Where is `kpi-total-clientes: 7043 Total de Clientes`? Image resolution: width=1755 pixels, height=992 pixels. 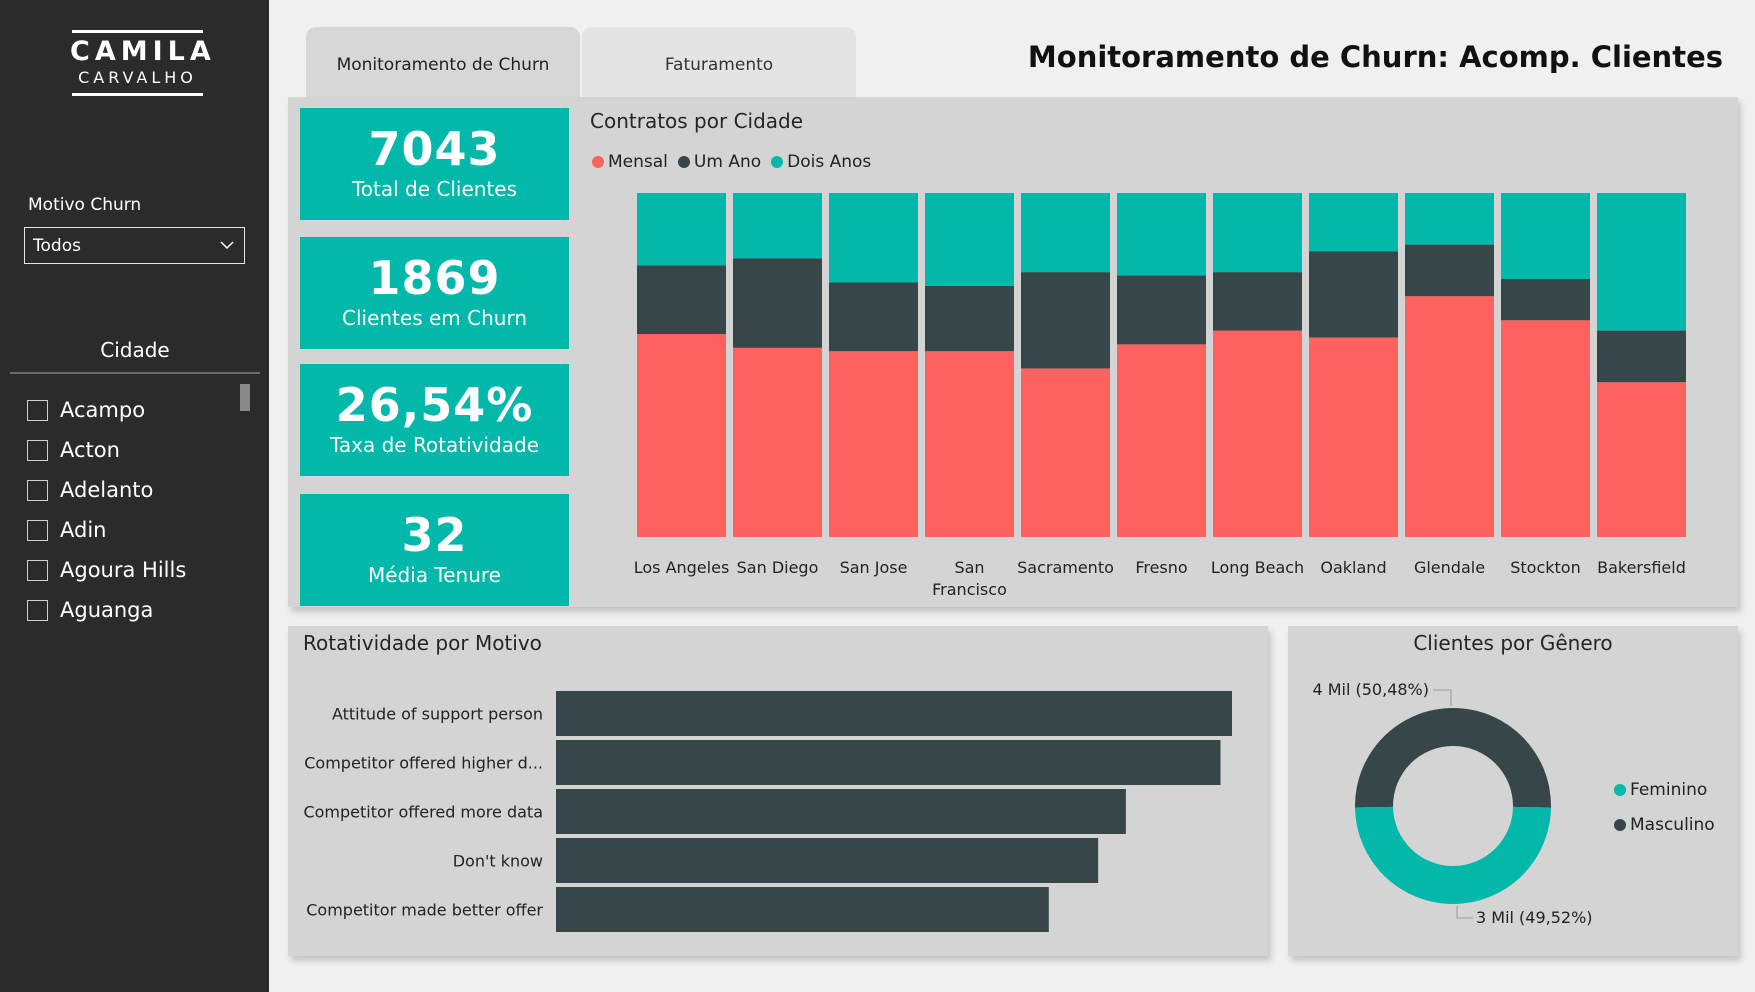 kpi-total-clientes: 7043 Total de Clientes is located at coordinates (434, 164).